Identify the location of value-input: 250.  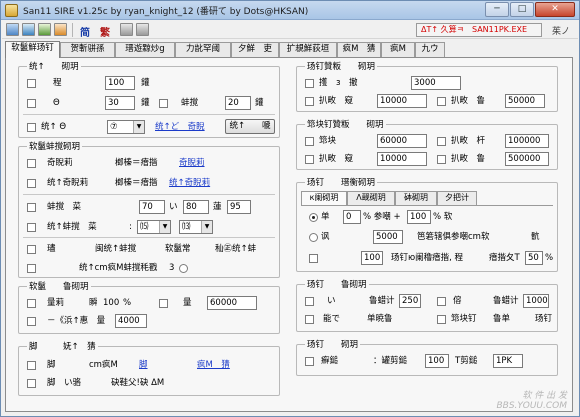
(410, 301).